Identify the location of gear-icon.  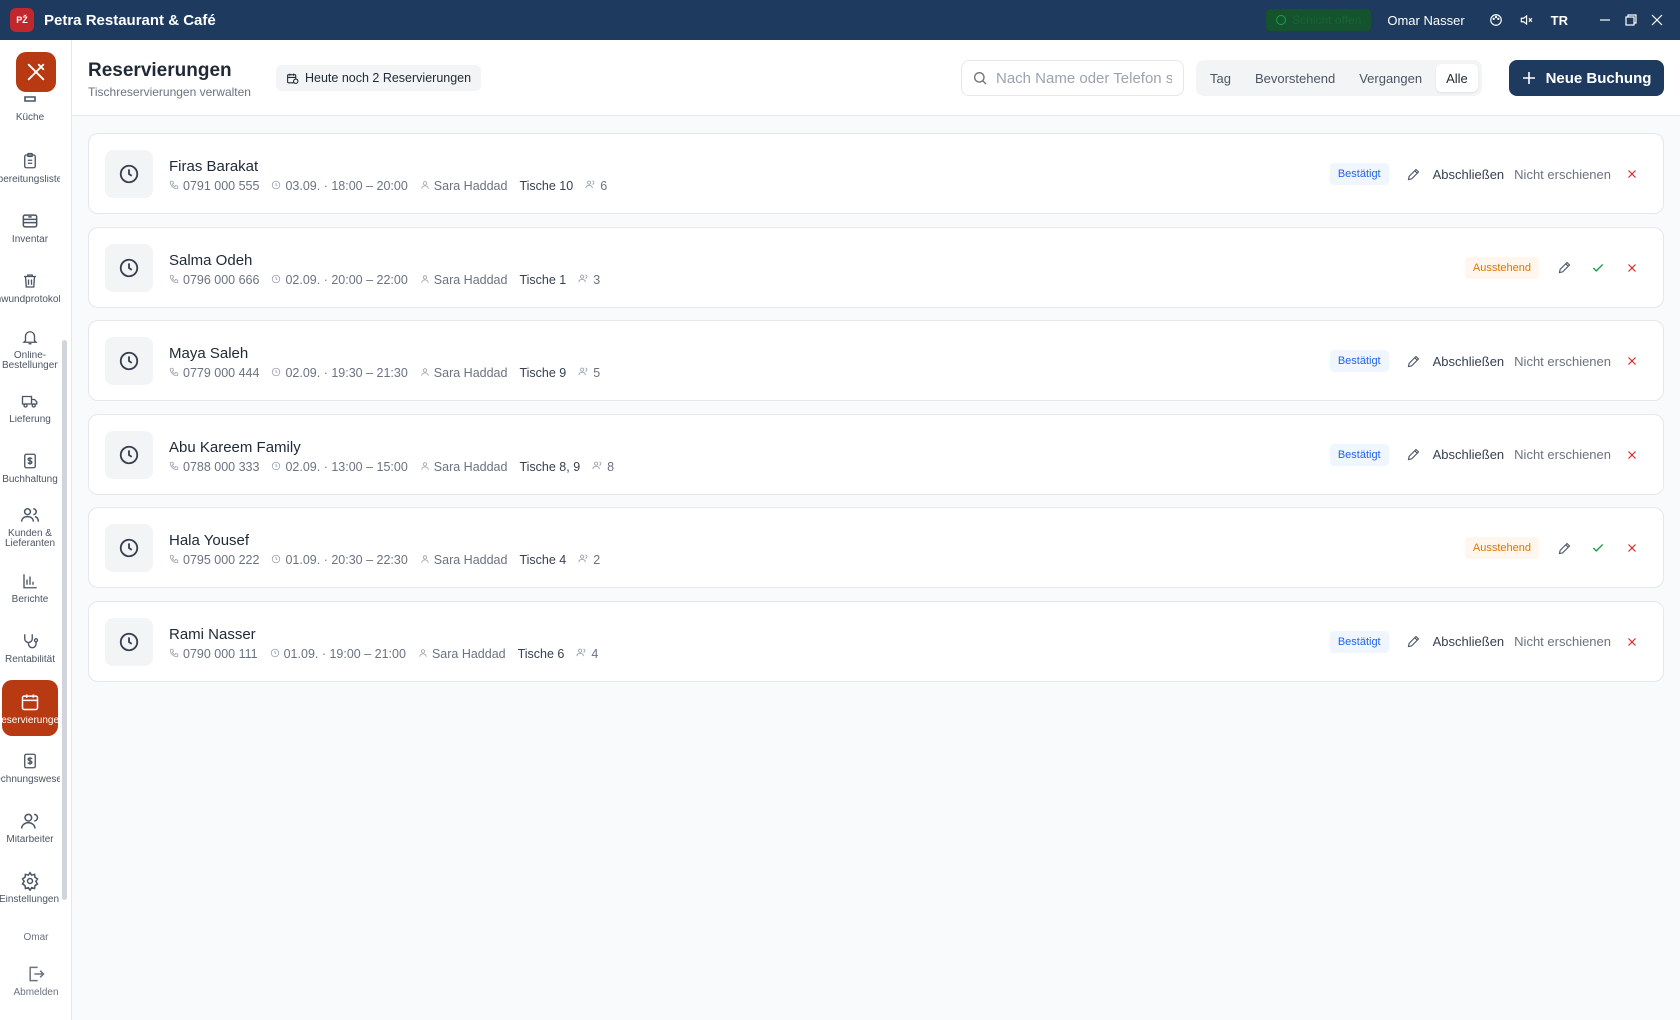
(30, 881).